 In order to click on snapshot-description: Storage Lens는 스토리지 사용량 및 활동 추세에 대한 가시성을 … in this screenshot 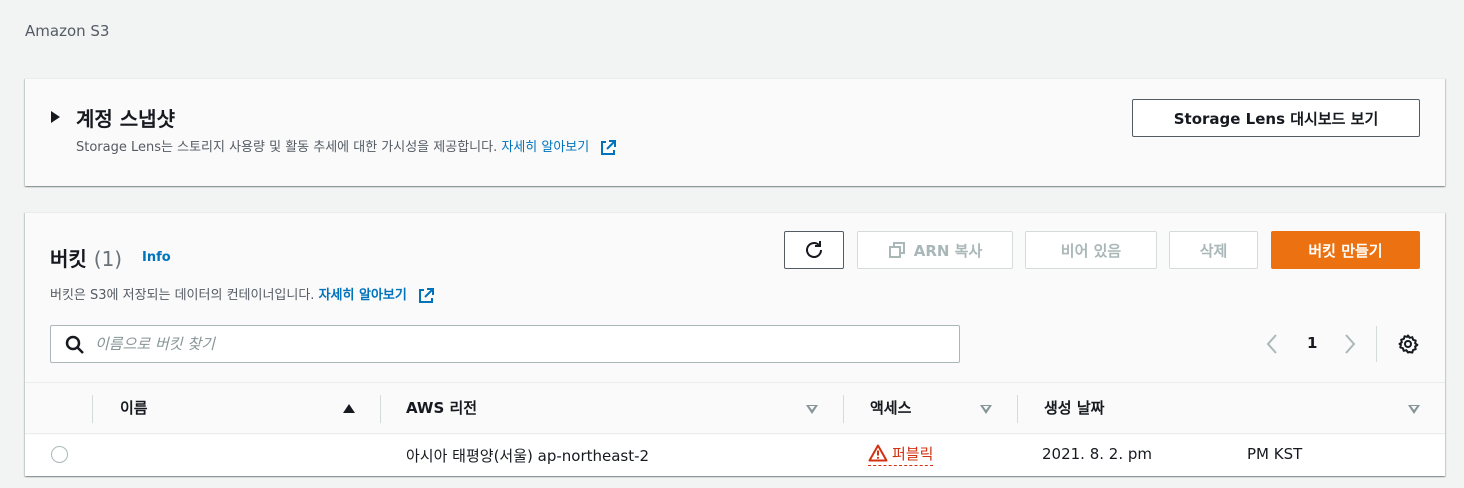, I will do `click(346, 146)`.